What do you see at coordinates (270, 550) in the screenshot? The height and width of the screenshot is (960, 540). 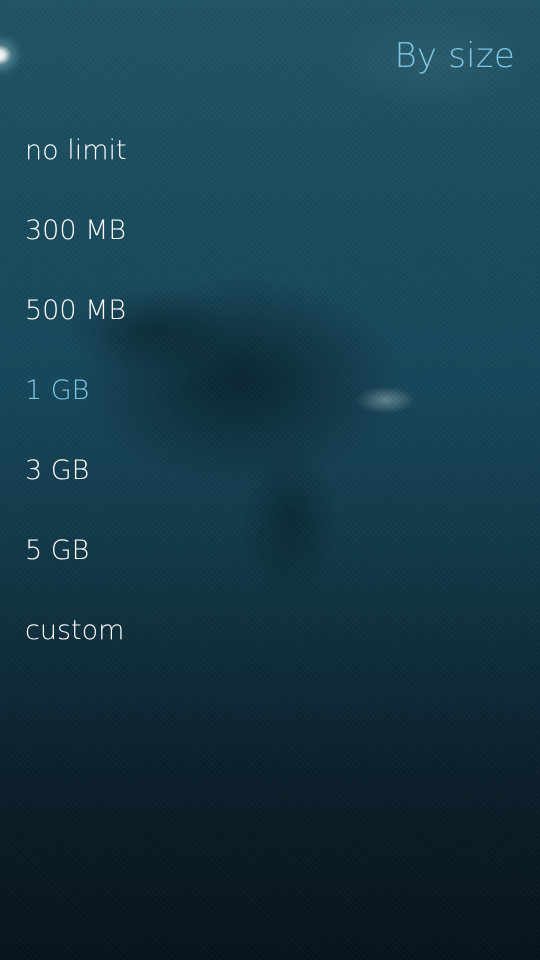 I see `option-5-gb: 5 GB` at bounding box center [270, 550].